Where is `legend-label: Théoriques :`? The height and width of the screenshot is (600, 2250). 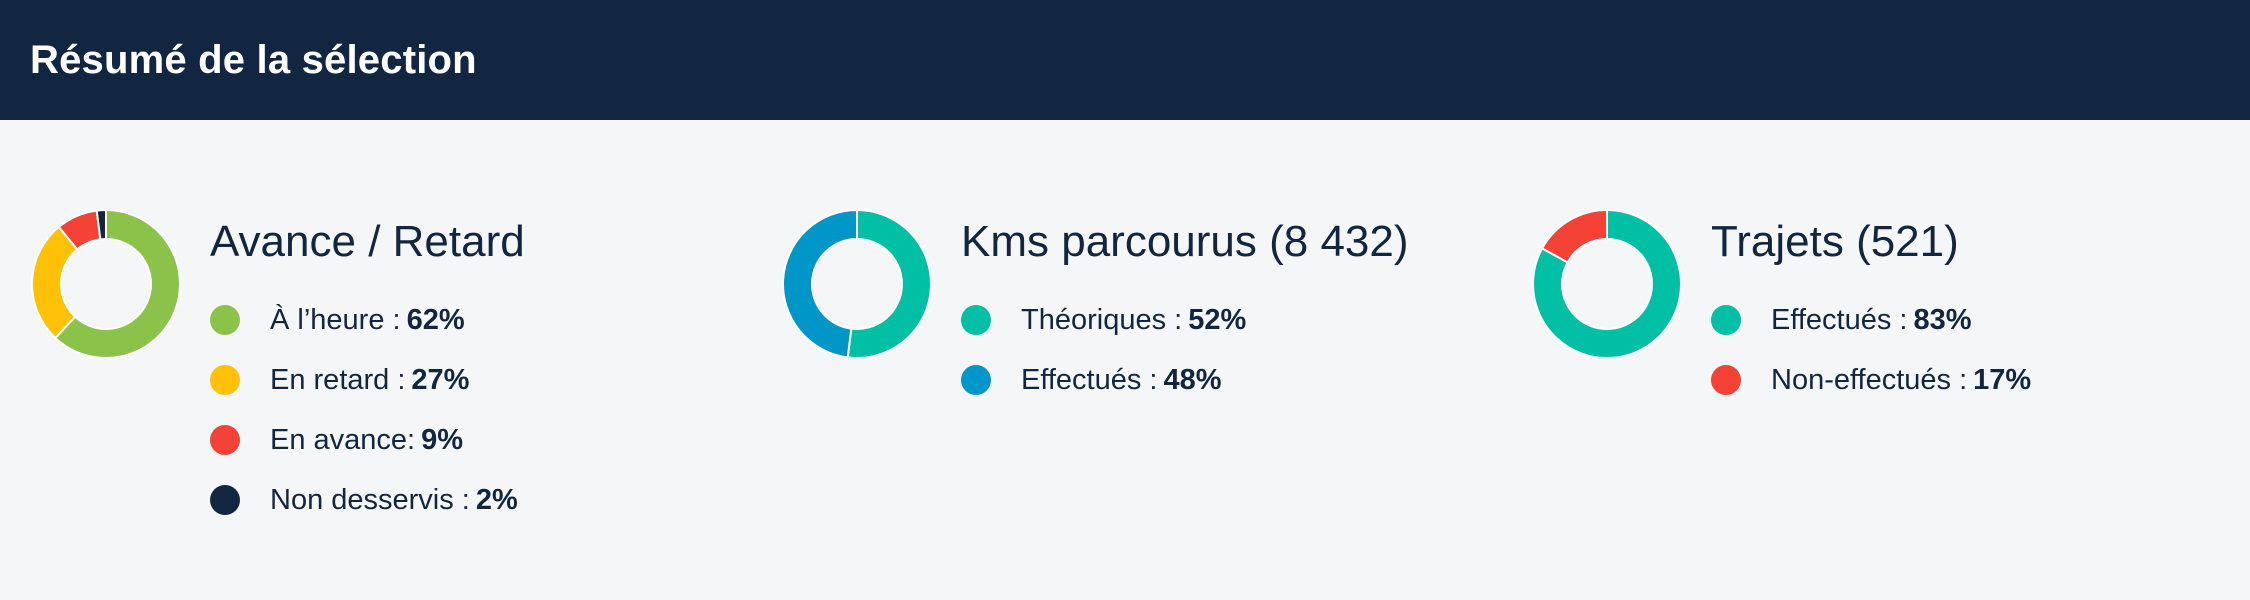
legend-label: Théoriques : is located at coordinates (1102, 319).